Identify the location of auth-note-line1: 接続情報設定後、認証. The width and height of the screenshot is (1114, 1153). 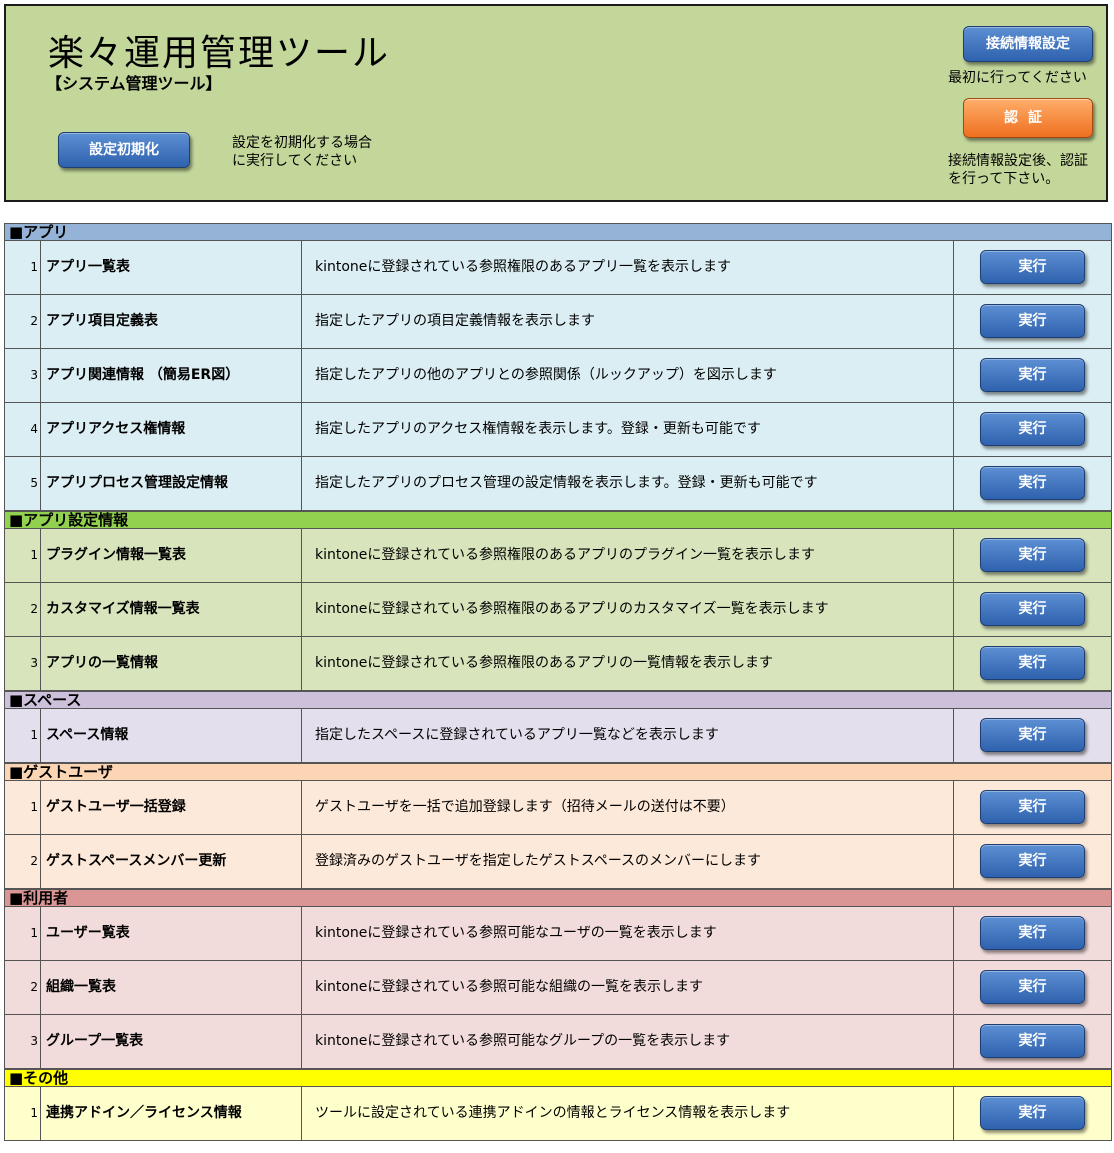
(1018, 161).